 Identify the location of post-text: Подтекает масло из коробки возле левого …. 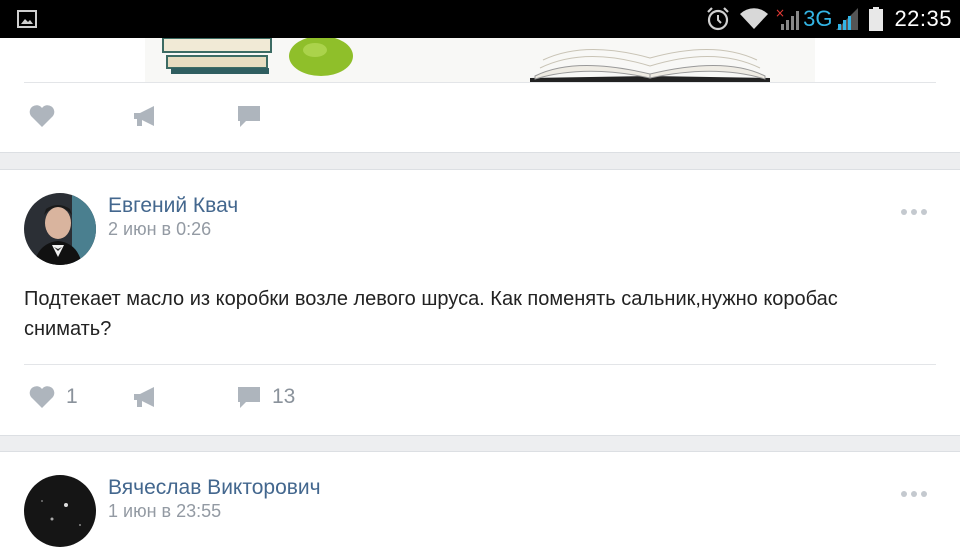
(431, 314).